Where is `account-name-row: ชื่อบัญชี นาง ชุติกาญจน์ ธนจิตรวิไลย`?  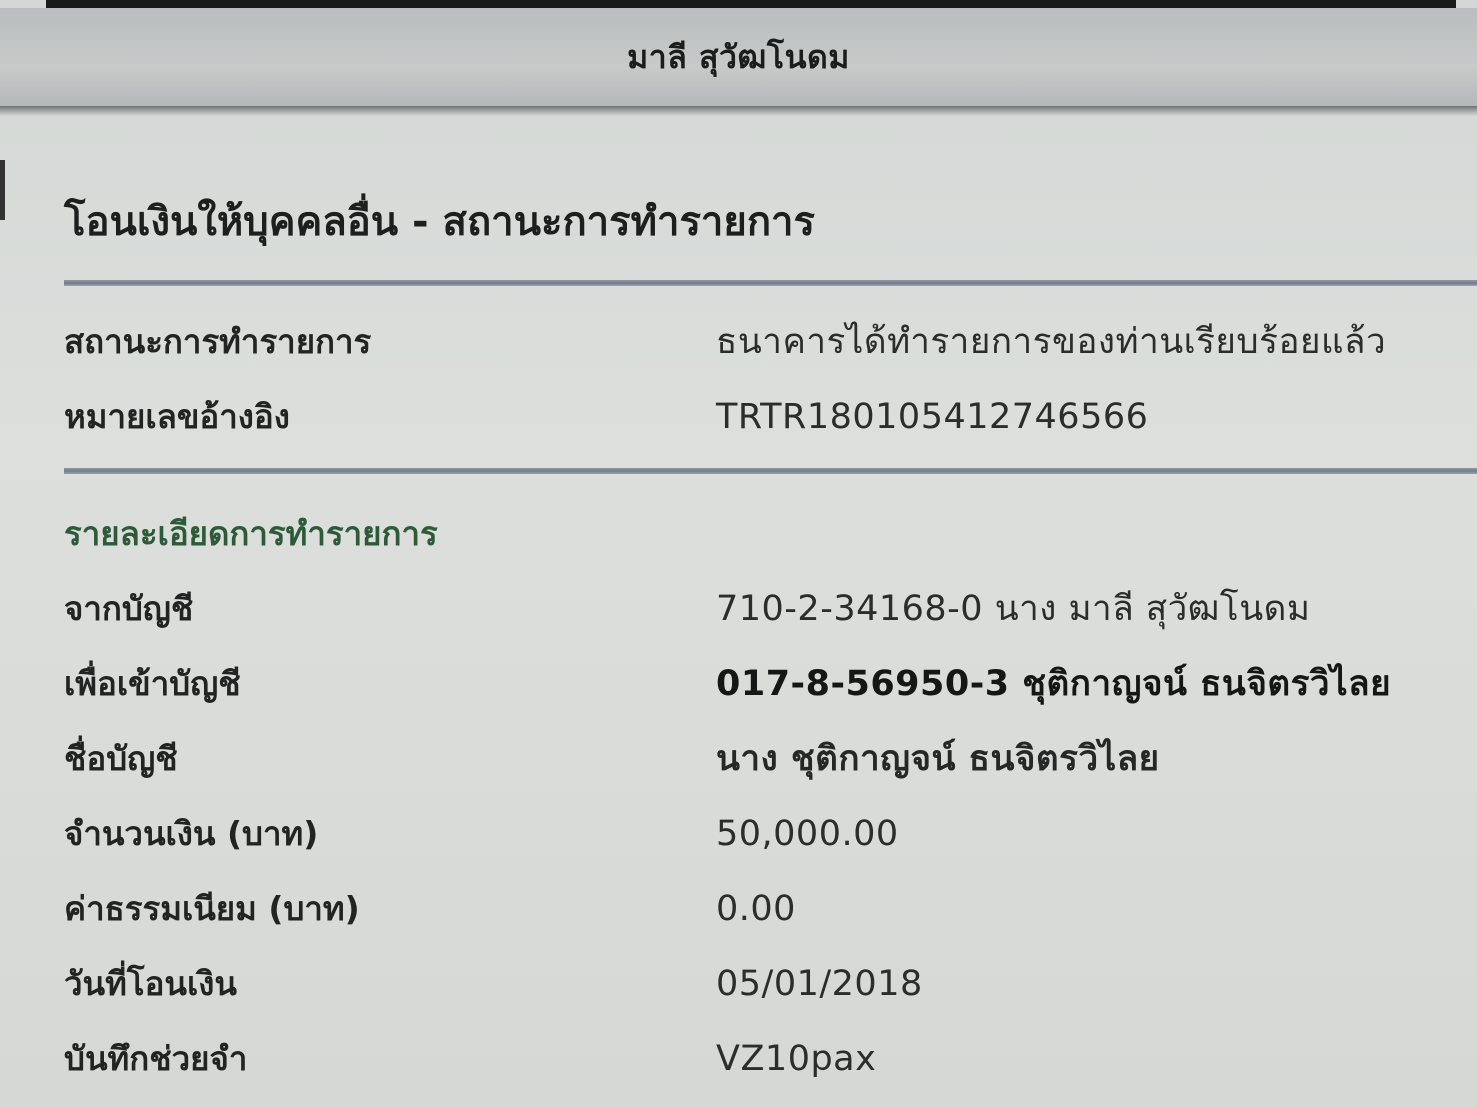
account-name-row: ชื่อบัญชี นาง ชุติกาญจน์ ธนจิตรวิไลย is located at coordinates (770, 758).